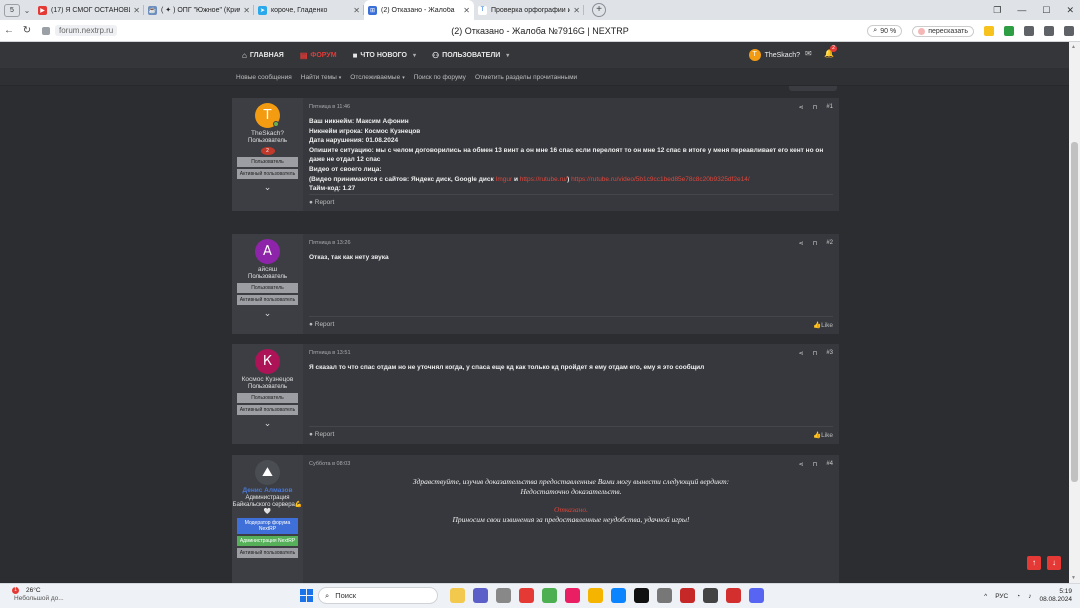  What do you see at coordinates (268, 490) in the screenshot?
I see `author-name: Денис Алмазов` at bounding box center [268, 490].